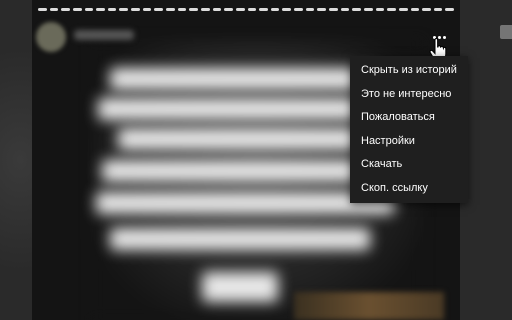  What do you see at coordinates (409, 95) in the screenshot?
I see `menu-item-not-interested: Это не интересно` at bounding box center [409, 95].